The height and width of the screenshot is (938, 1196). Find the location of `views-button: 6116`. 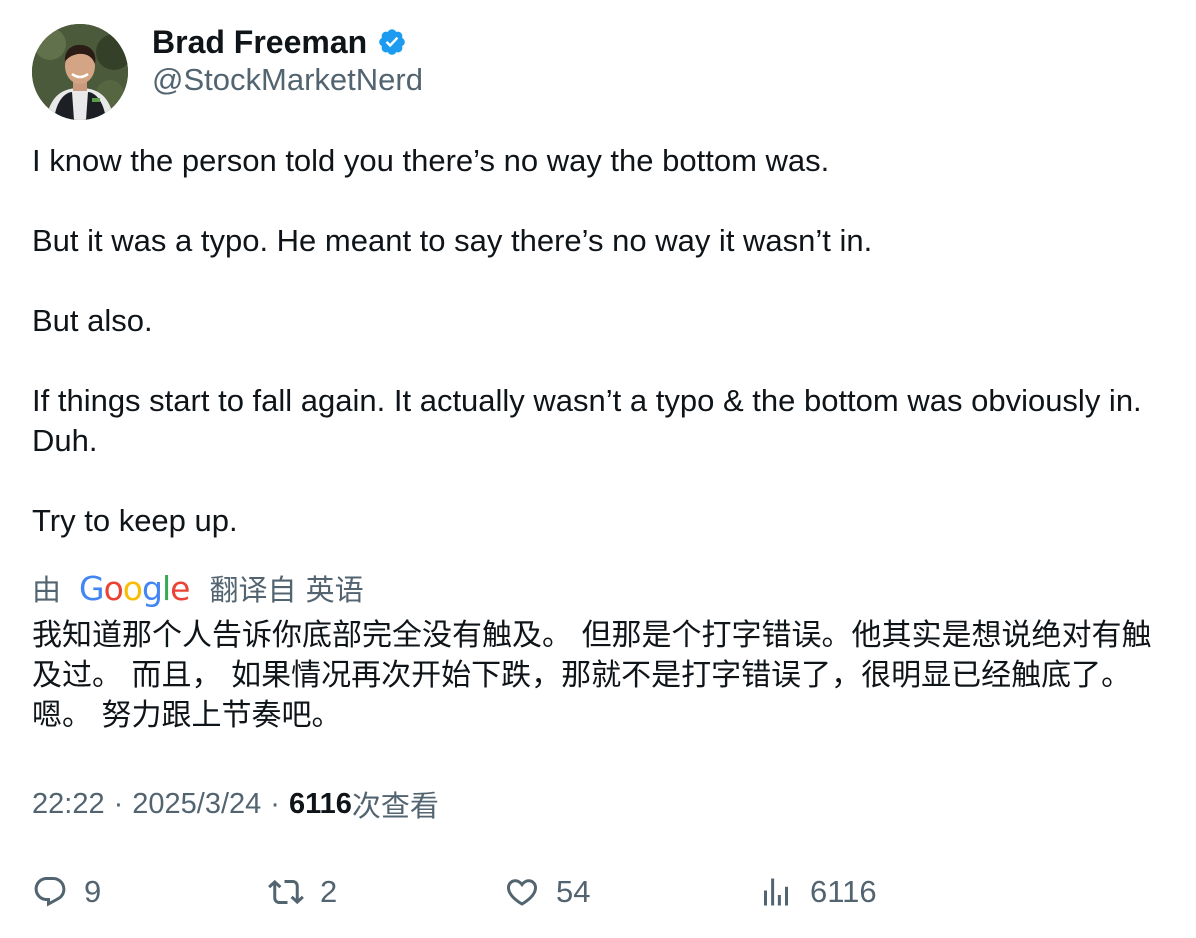

views-button: 6116 is located at coordinates (817, 892).